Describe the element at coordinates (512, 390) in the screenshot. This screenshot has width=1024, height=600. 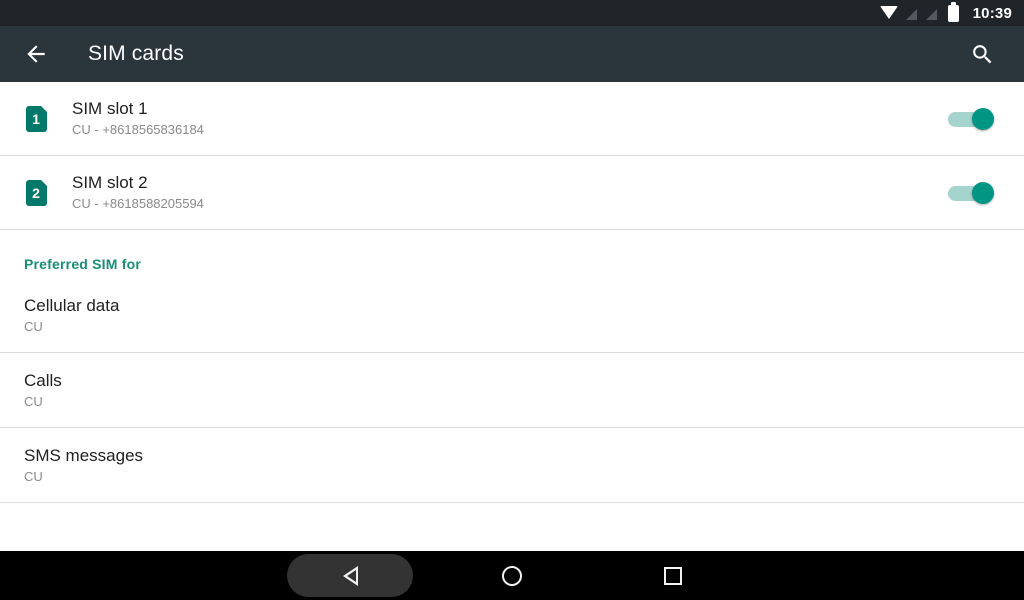
I see `calls-row: Calls CU` at that location.